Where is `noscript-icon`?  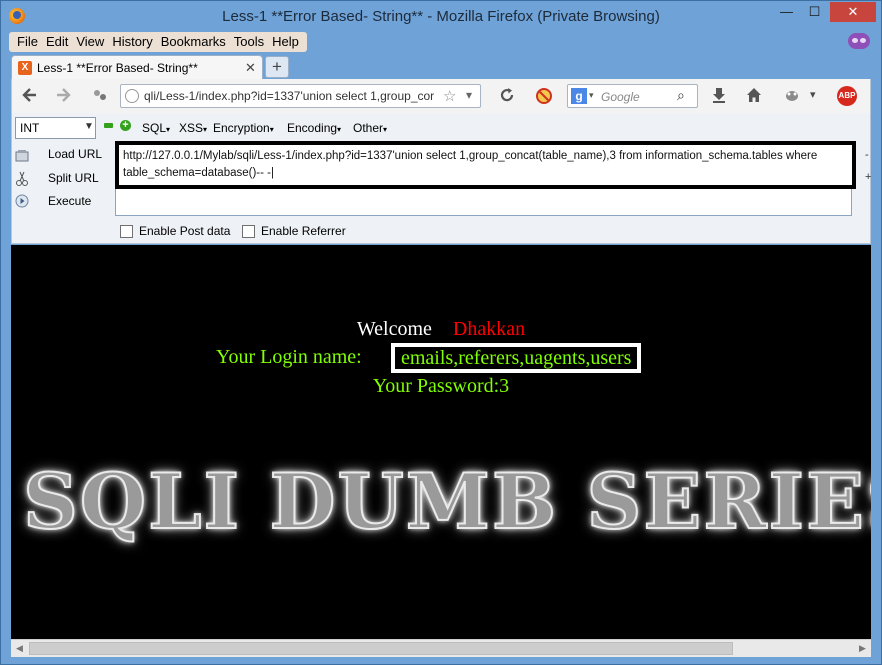 noscript-icon is located at coordinates (544, 98).